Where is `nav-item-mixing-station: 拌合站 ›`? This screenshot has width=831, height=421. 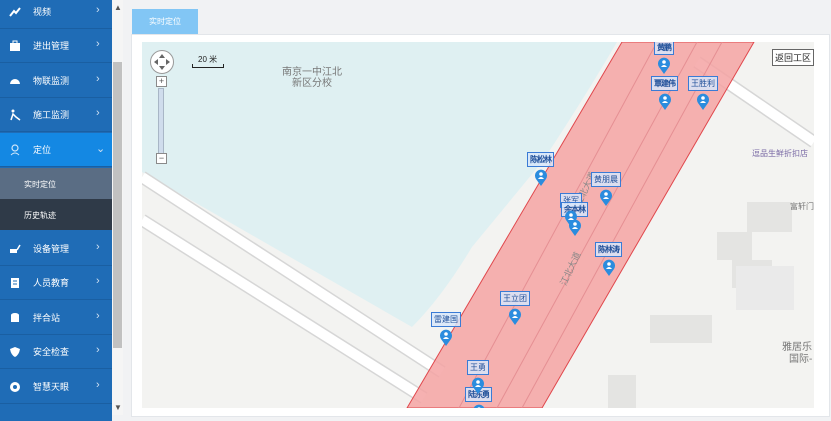 nav-item-mixing-station: 拌合站 › is located at coordinates (56, 318).